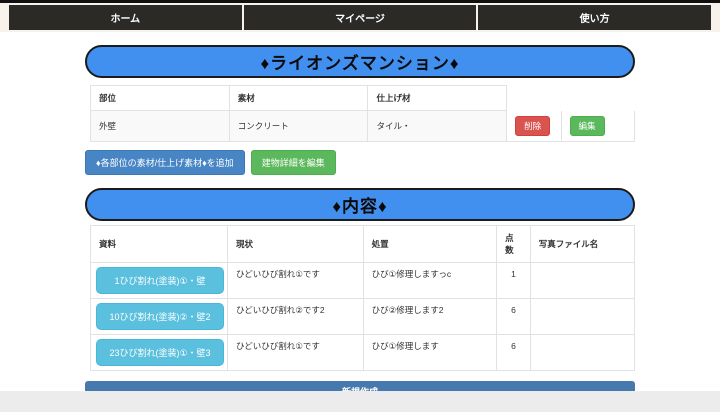 The width and height of the screenshot is (720, 412). I want to click on points-cell: 1, so click(513, 280).